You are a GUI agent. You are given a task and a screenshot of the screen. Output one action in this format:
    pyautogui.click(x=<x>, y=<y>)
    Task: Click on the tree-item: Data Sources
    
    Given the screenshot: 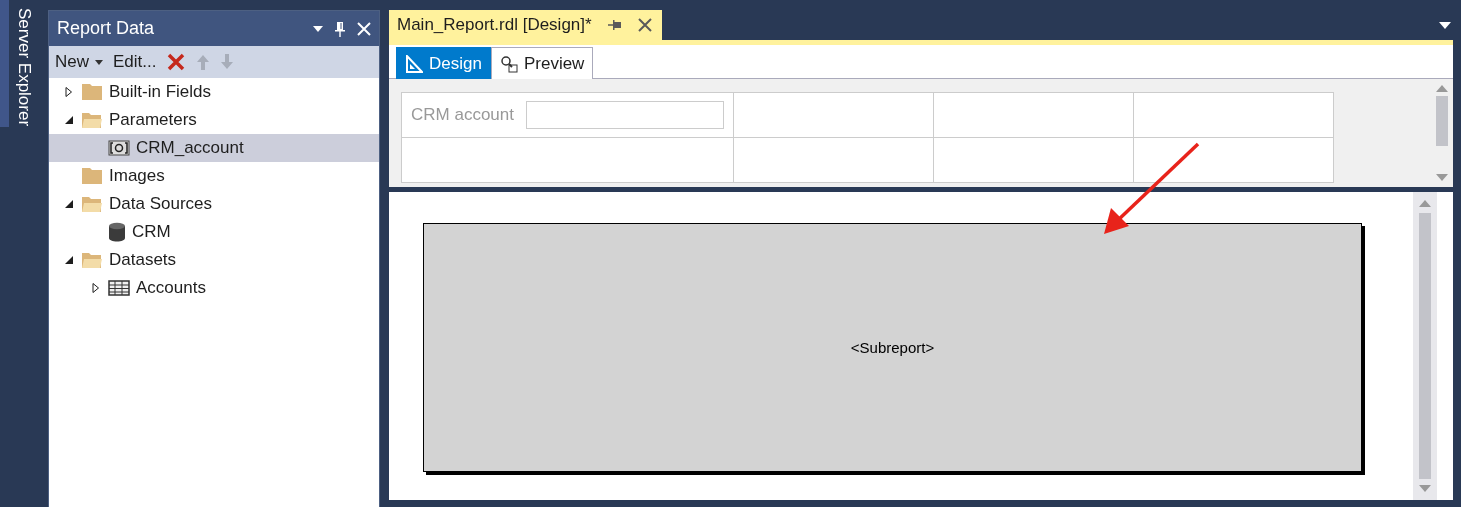 What is the action you would take?
    pyautogui.click(x=214, y=204)
    